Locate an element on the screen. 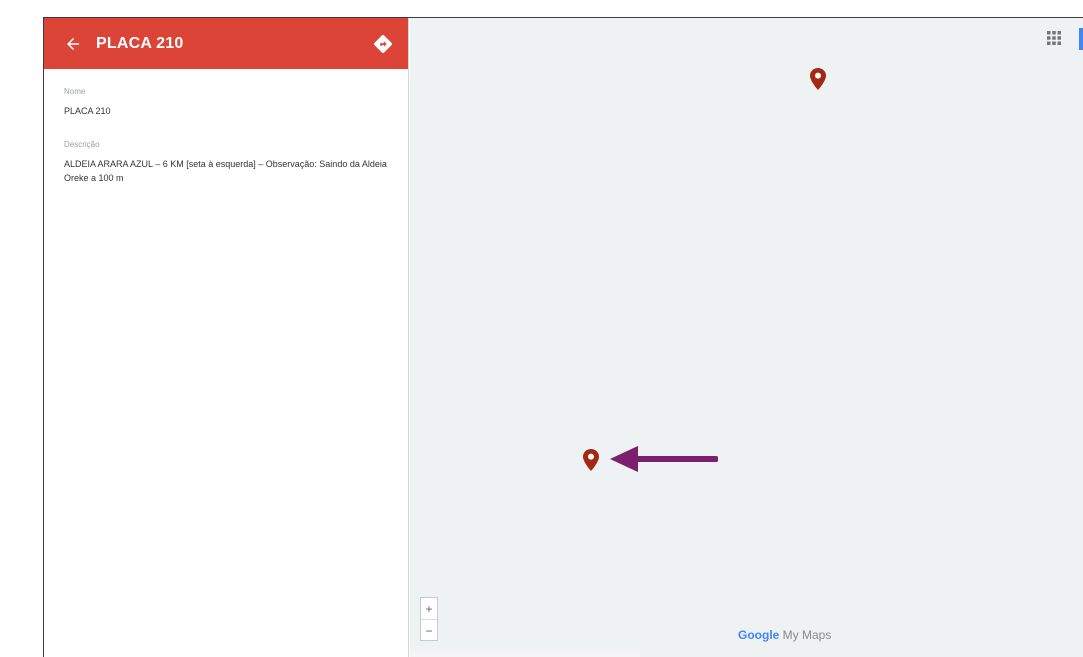 This screenshot has height=657, width=1083. name-value: PLACA 210 is located at coordinates (87, 111).